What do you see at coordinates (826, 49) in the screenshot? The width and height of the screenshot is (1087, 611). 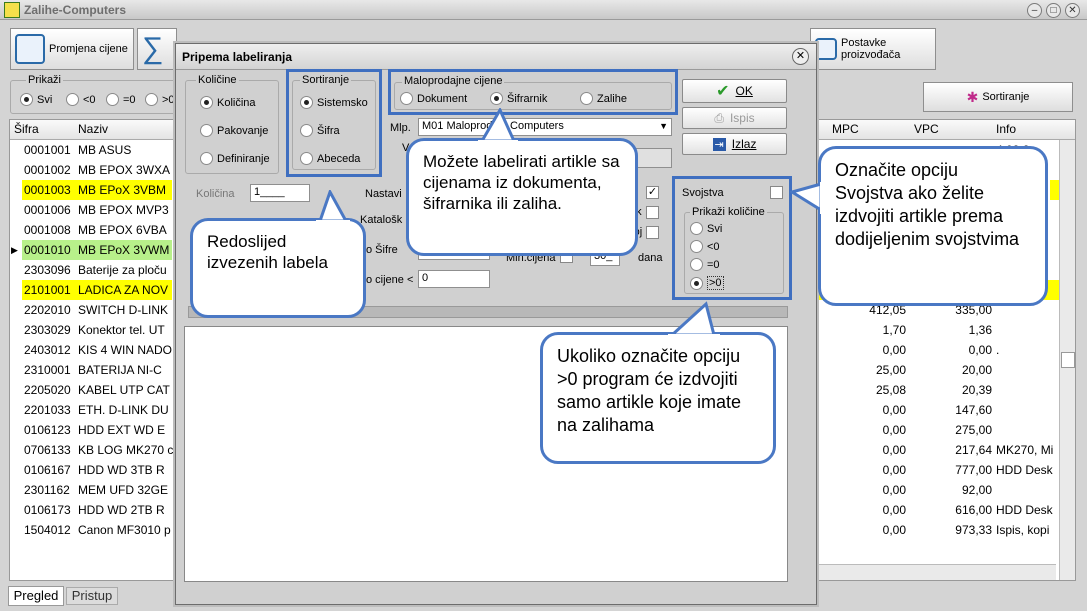 I see `gear-icon` at bounding box center [826, 49].